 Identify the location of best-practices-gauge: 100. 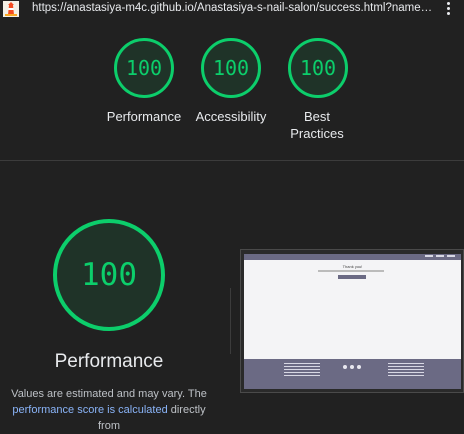
(318, 68).